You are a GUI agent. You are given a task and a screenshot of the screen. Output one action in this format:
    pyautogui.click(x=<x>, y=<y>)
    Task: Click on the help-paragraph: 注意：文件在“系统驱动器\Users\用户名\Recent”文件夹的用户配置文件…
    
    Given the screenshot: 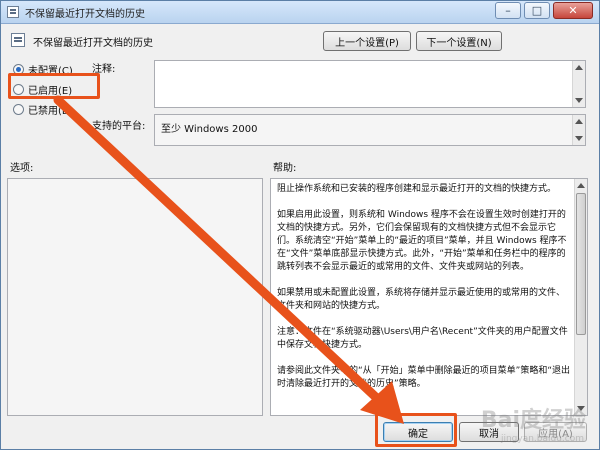 What is the action you would take?
    pyautogui.click(x=422, y=338)
    